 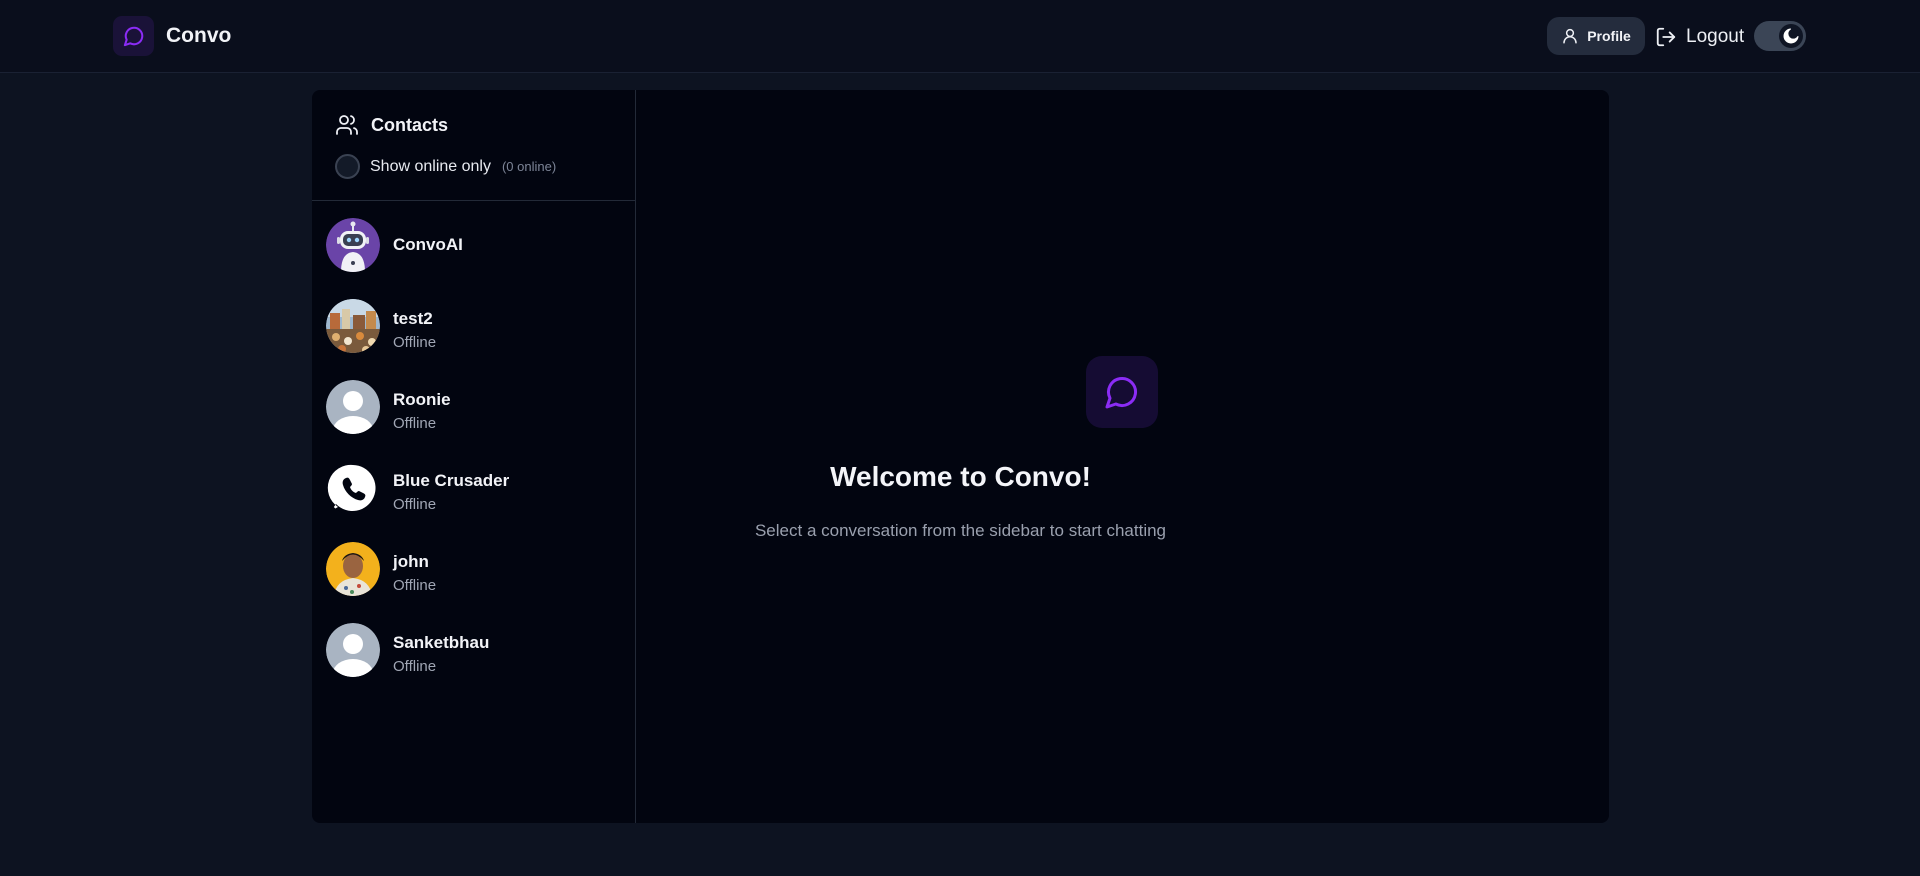 I want to click on logout-button: Logout, so click(x=1699, y=37).